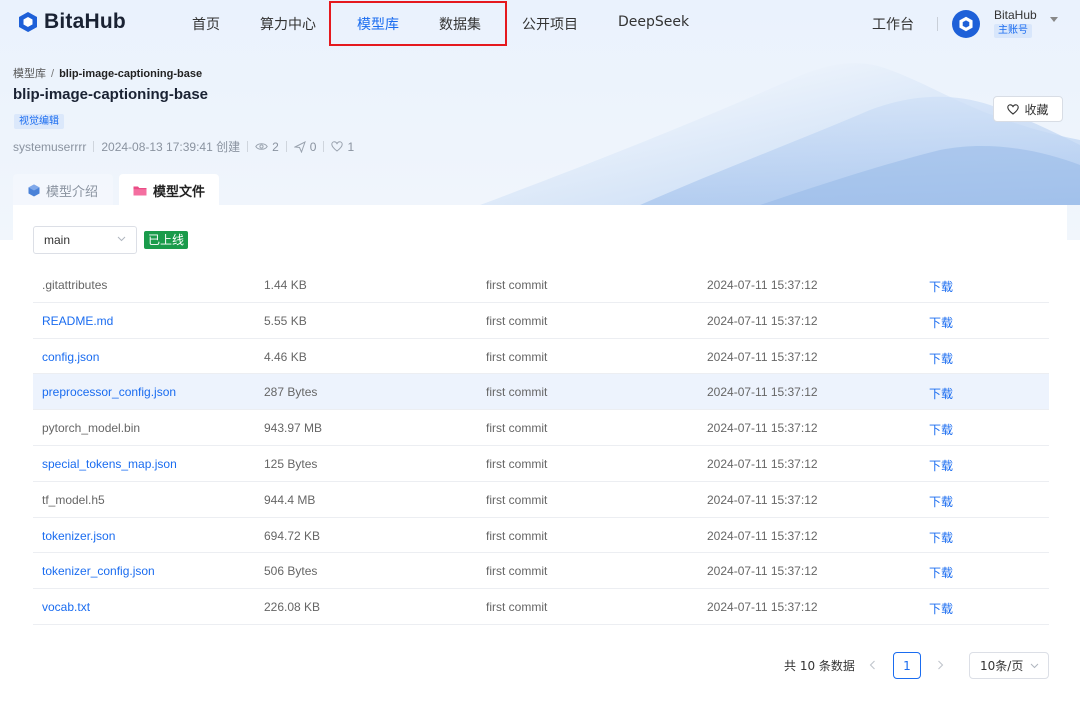  Describe the element at coordinates (1054, 19) in the screenshot. I see `caret-down-icon` at that location.